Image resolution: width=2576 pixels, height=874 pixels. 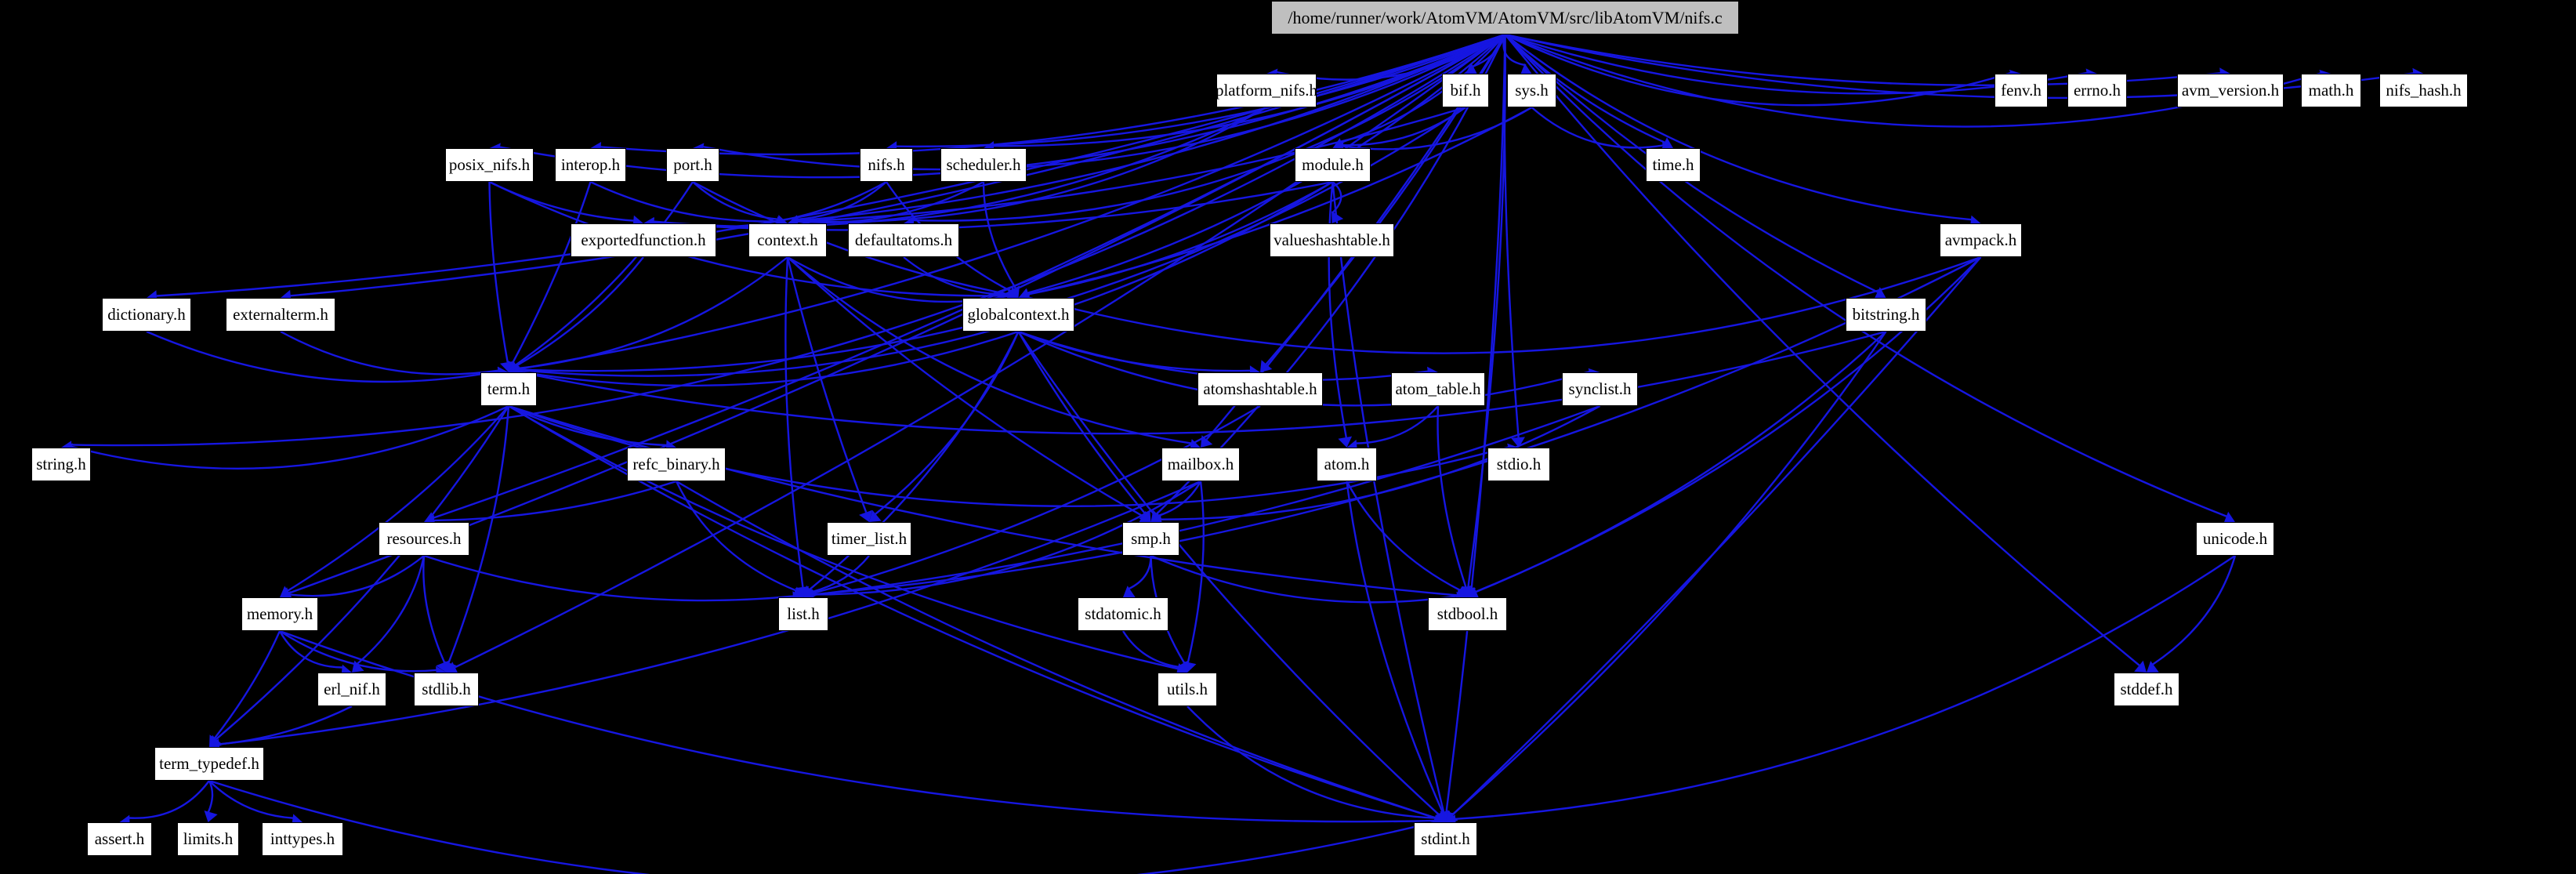 I want to click on graph-node-label: module.h, so click(x=1333, y=164).